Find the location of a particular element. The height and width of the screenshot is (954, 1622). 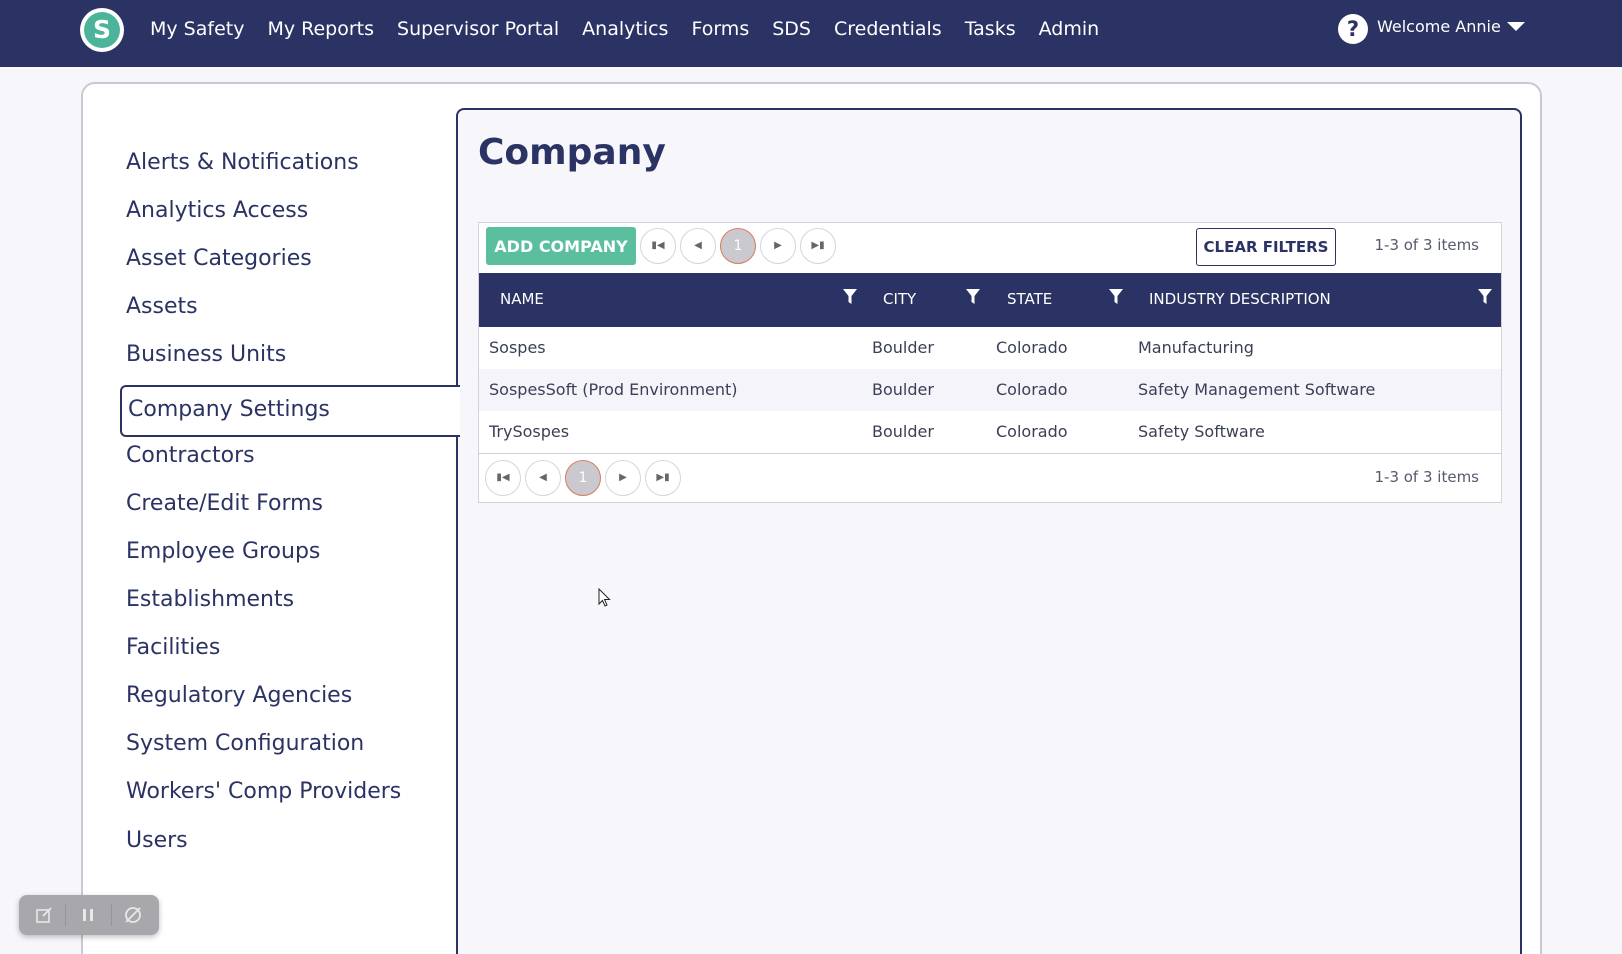

nav-credentials: Credentials is located at coordinates (888, 29).